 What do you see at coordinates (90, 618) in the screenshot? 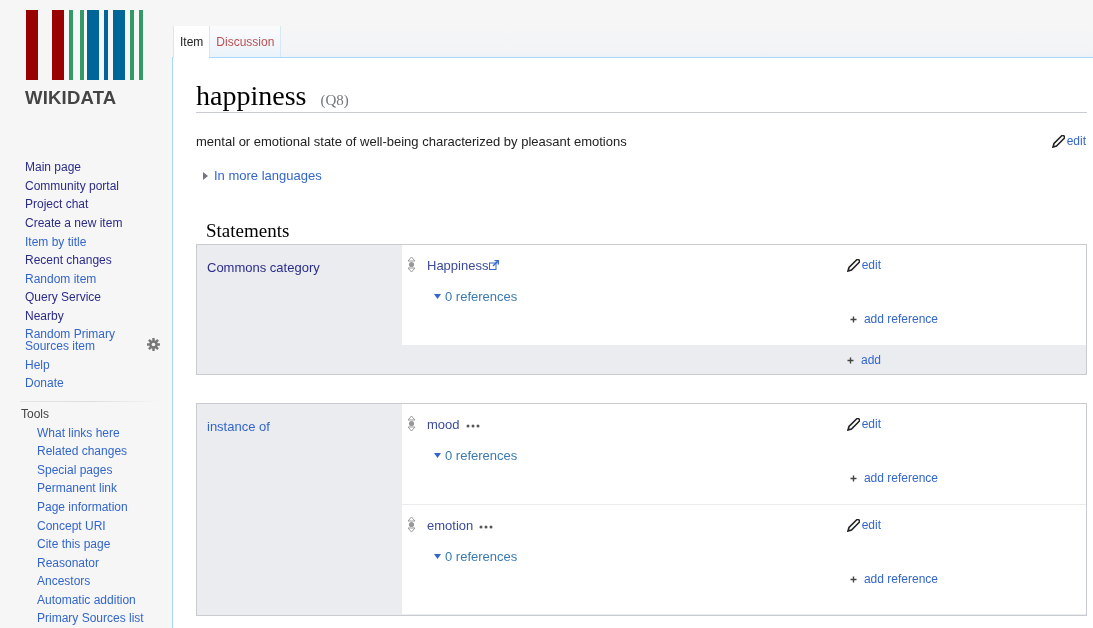
I see `sidebar-link: Primary Sources list` at bounding box center [90, 618].